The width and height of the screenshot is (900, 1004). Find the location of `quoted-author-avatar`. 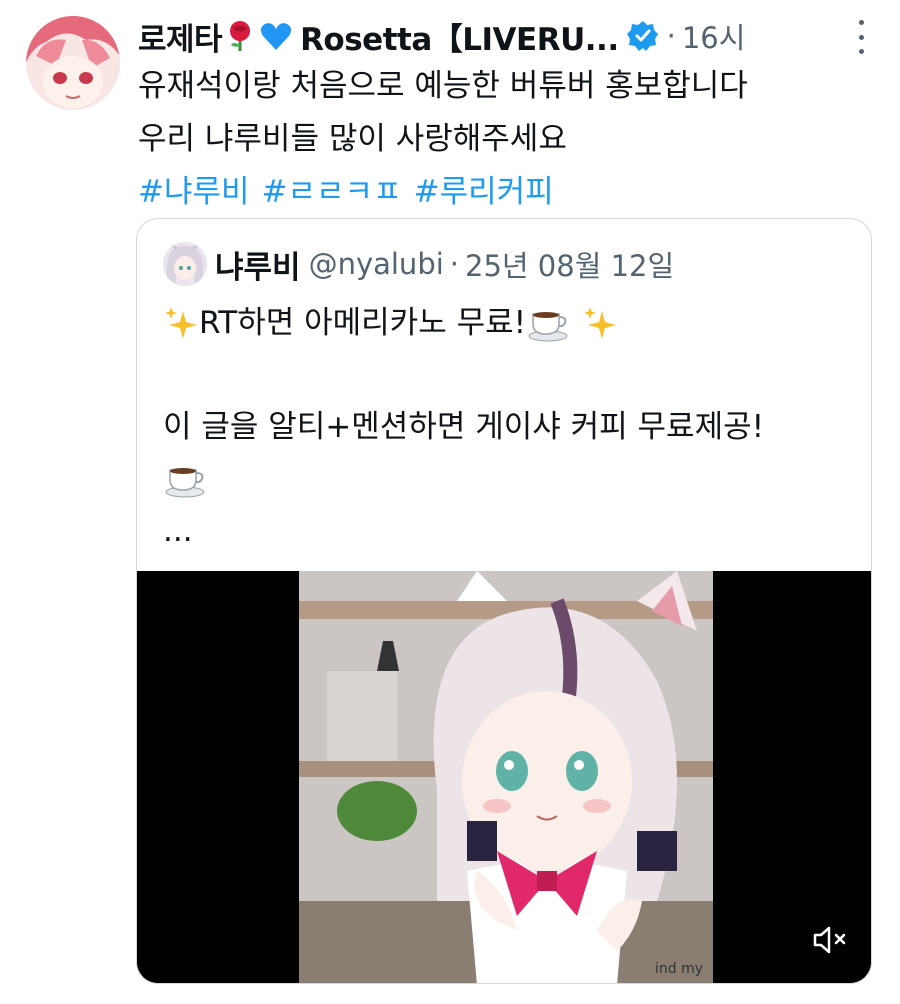

quoted-author-avatar is located at coordinates (185, 264).